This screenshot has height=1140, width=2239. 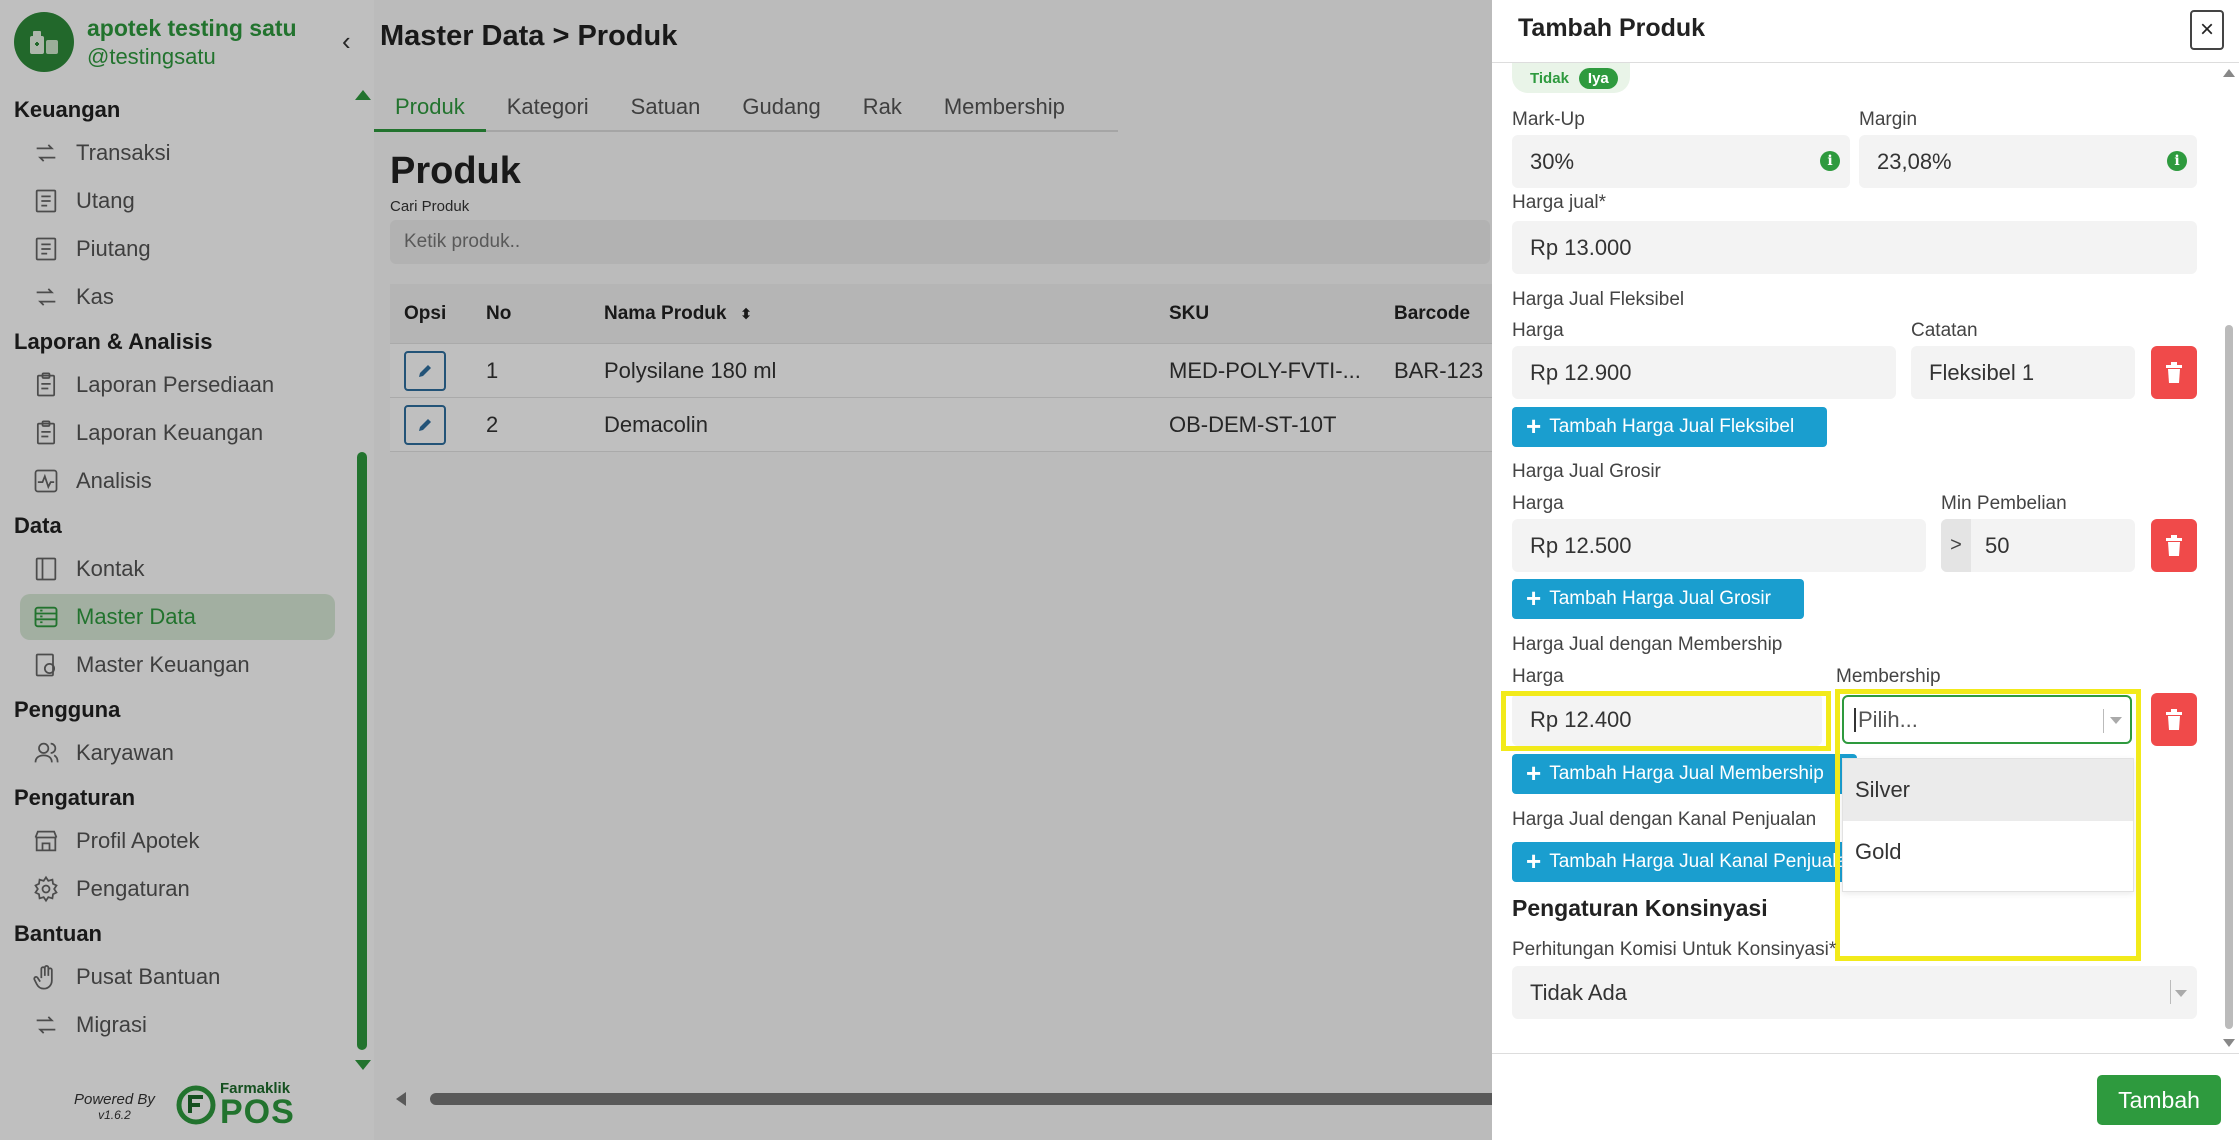 I want to click on kanal-title: Harga Jual dengan Kanal Penjualan, so click(x=1664, y=819).